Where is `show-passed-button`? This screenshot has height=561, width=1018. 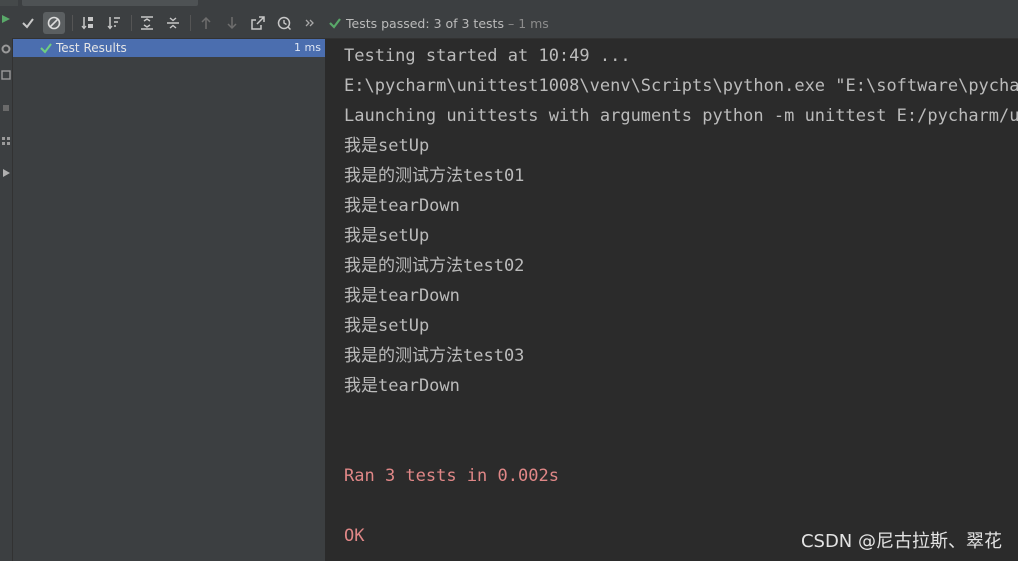
show-passed-button is located at coordinates (28, 23).